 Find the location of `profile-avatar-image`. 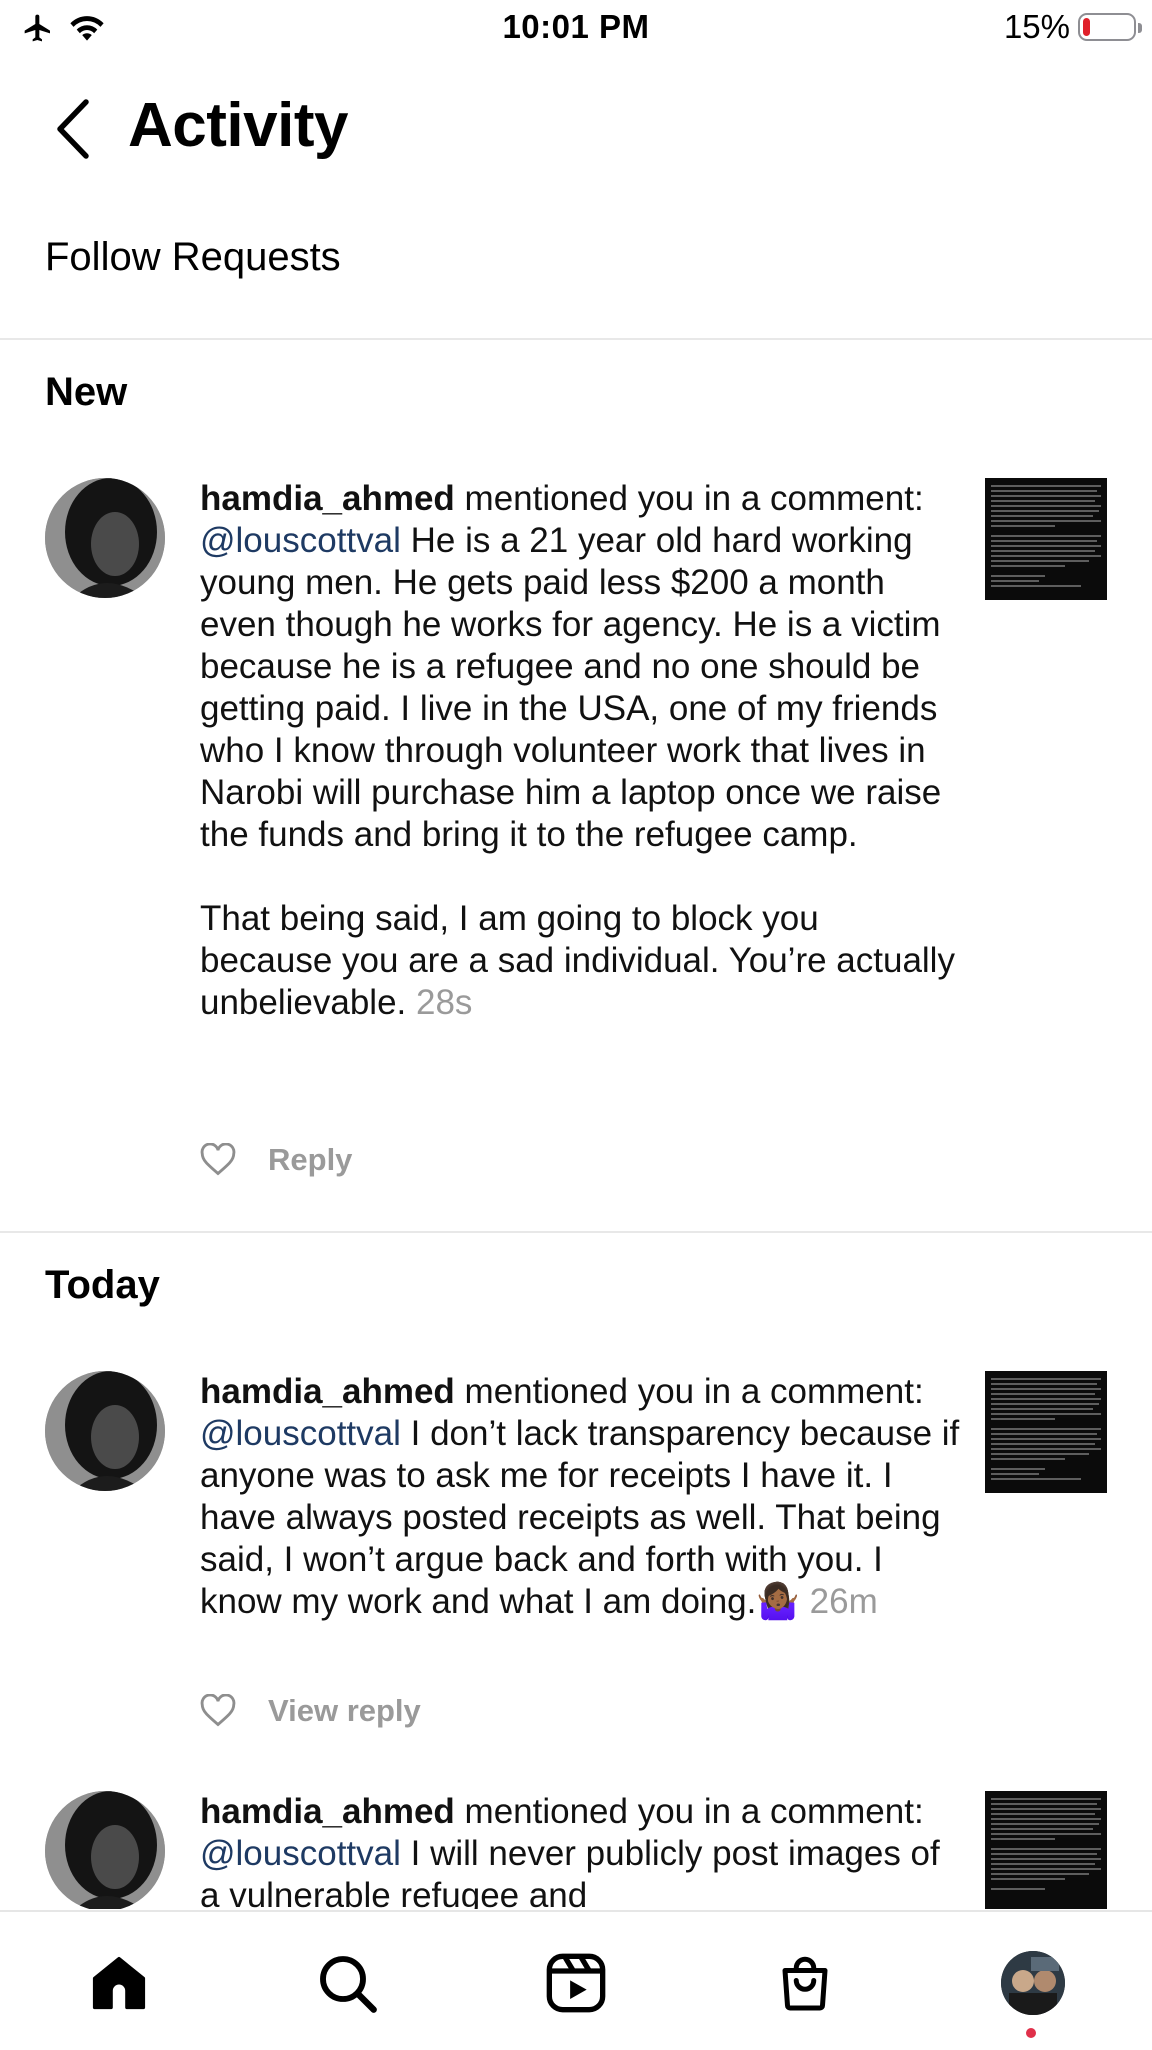

profile-avatar-image is located at coordinates (1033, 1983).